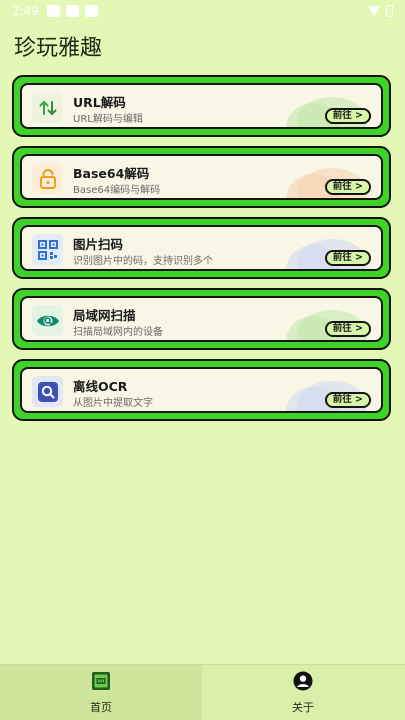 This screenshot has width=405, height=720. I want to click on card-title: 离线OCR, so click(100, 386).